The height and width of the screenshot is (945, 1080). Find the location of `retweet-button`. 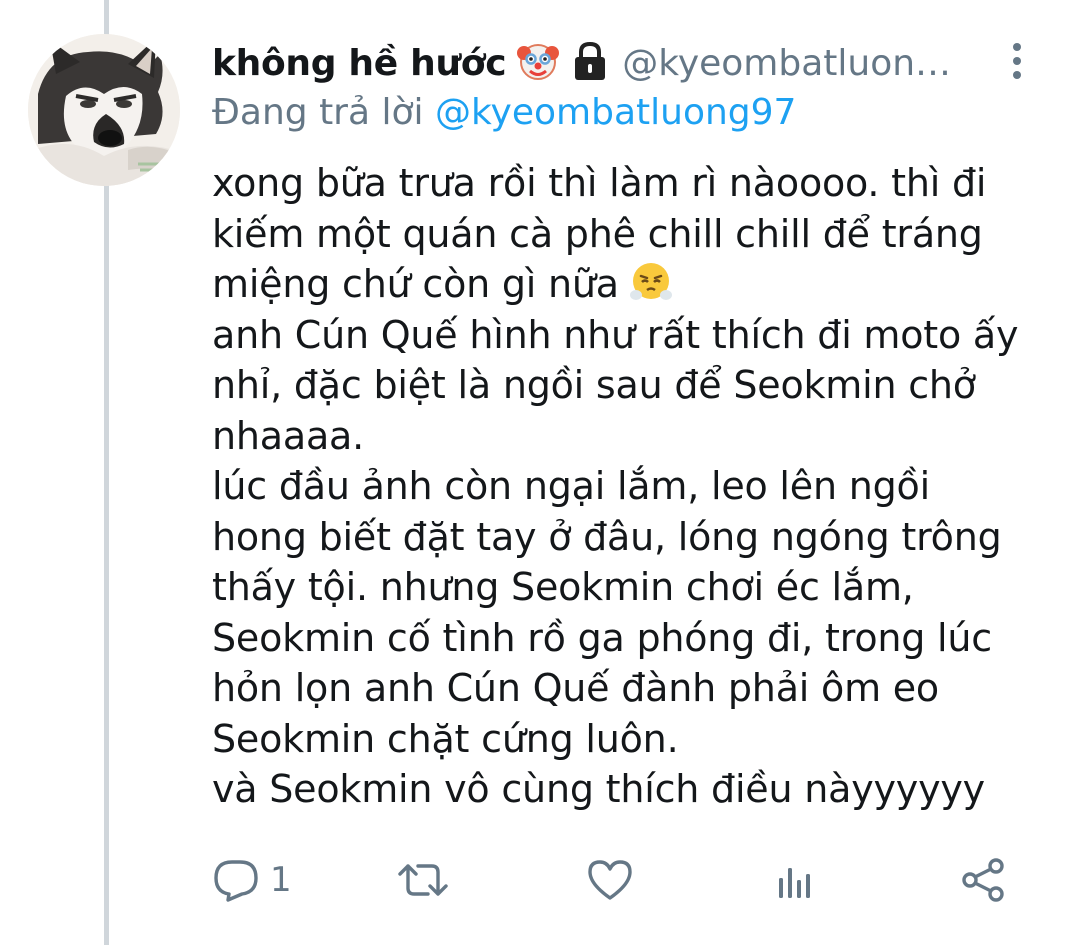

retweet-button is located at coordinates (423, 880).